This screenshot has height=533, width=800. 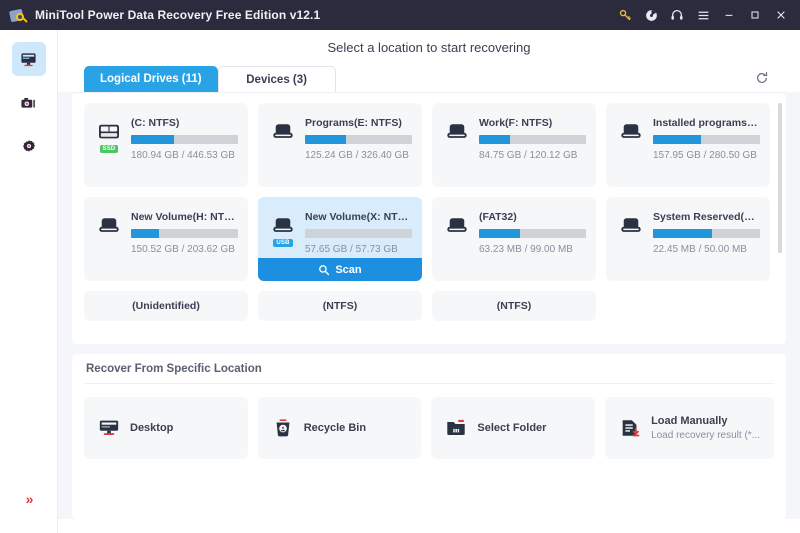 I want to click on chevron-right-icon: », so click(x=29, y=499).